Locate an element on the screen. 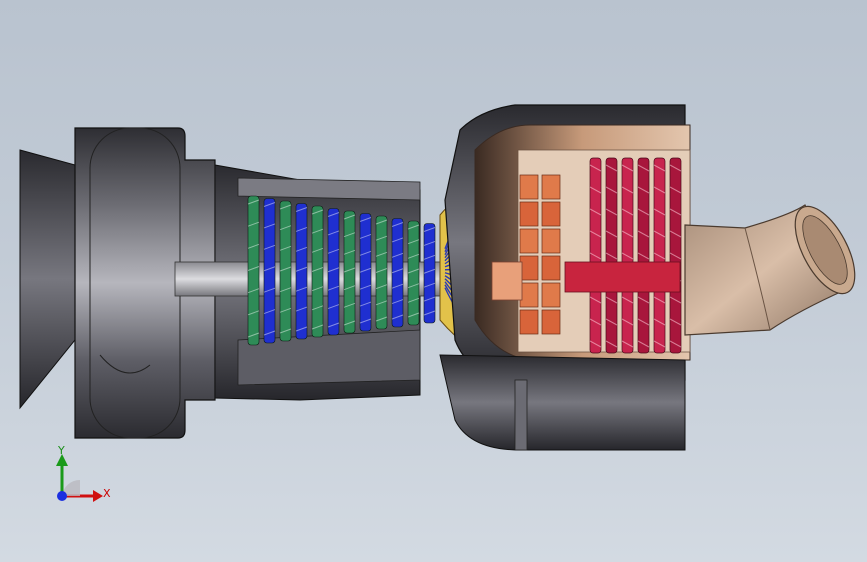 The width and height of the screenshot is (867, 562). combustor-casing is located at coordinates (567, 242).